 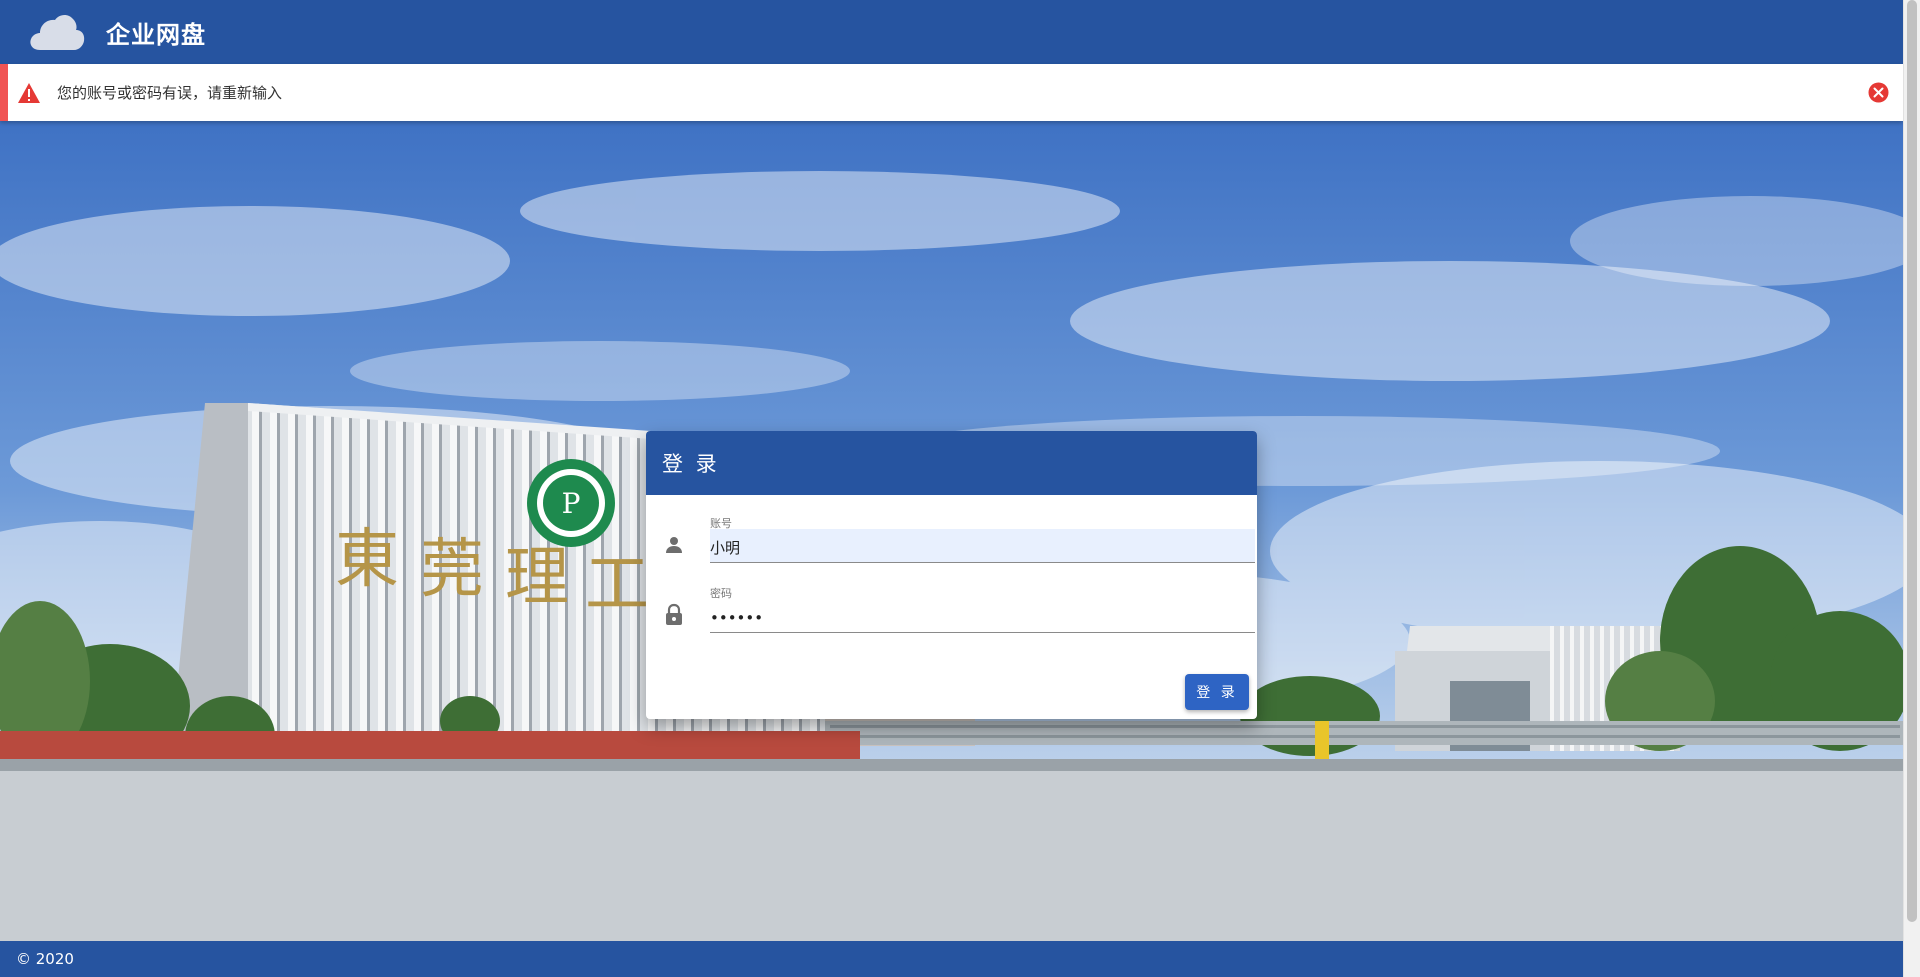 What do you see at coordinates (1878, 92) in the screenshot?
I see `close-circle-icon` at bounding box center [1878, 92].